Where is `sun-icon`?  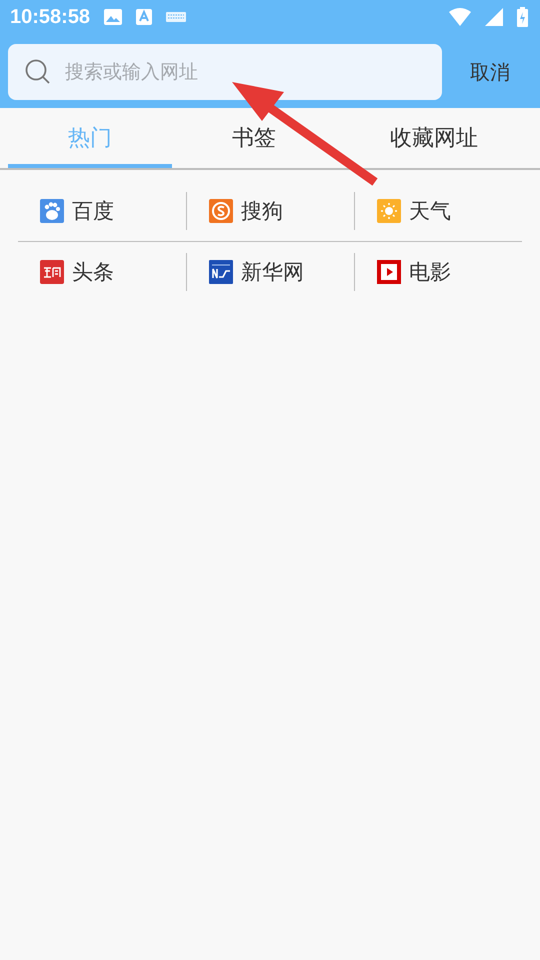
sun-icon is located at coordinates (389, 211).